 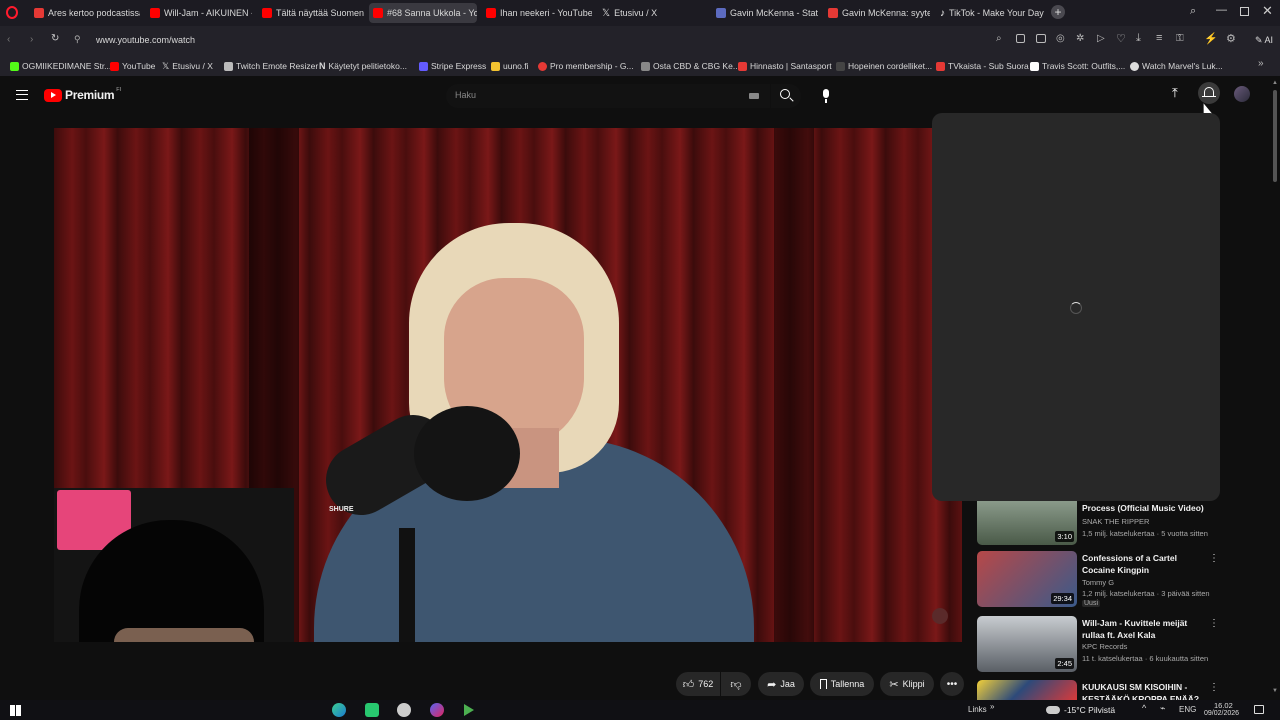 I want to click on notifications-button, so click(x=1209, y=93).